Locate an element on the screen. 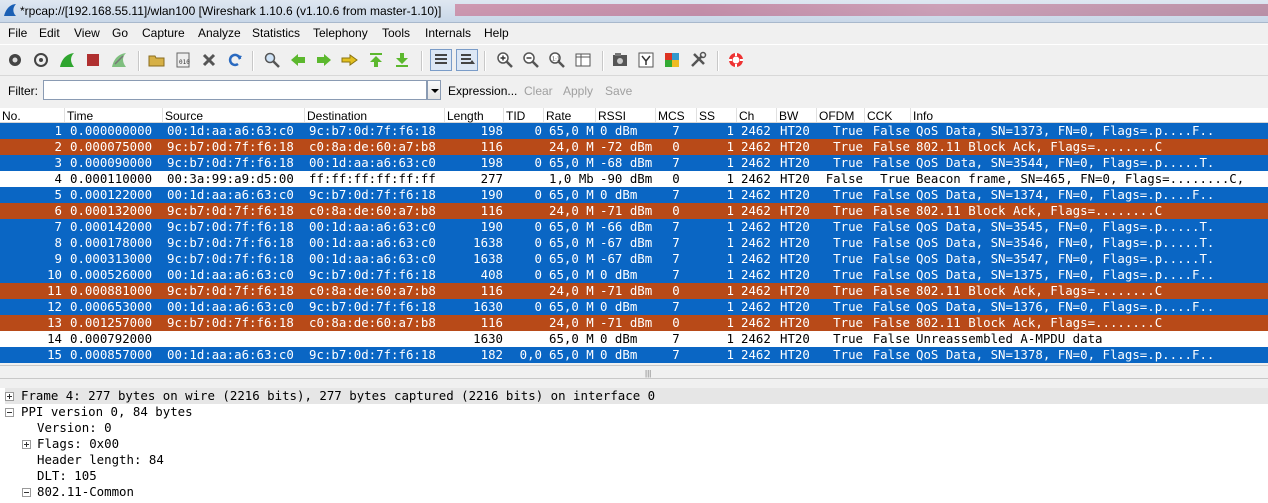  column-header-cck: CCK is located at coordinates (879, 116).